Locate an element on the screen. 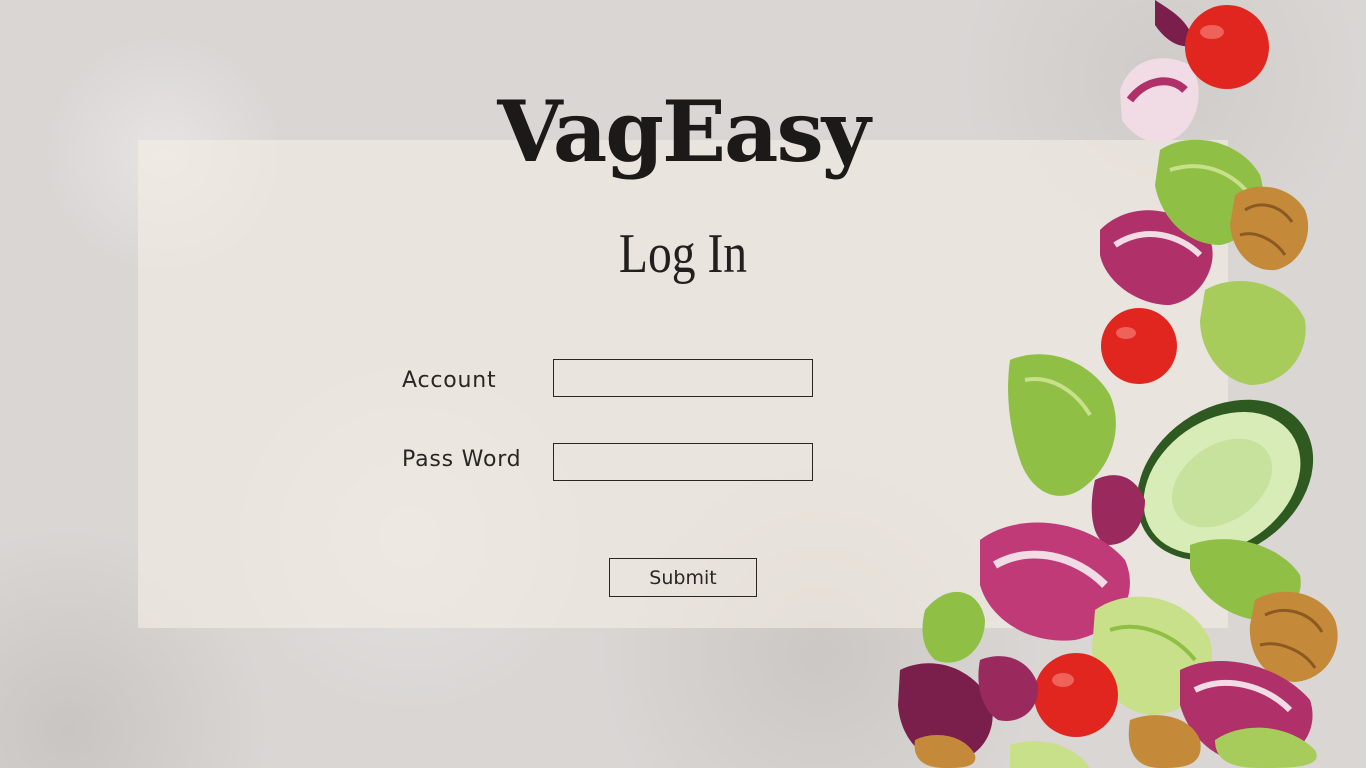 This screenshot has height=768, width=1366. password-label: Pass Word is located at coordinates (462, 459).